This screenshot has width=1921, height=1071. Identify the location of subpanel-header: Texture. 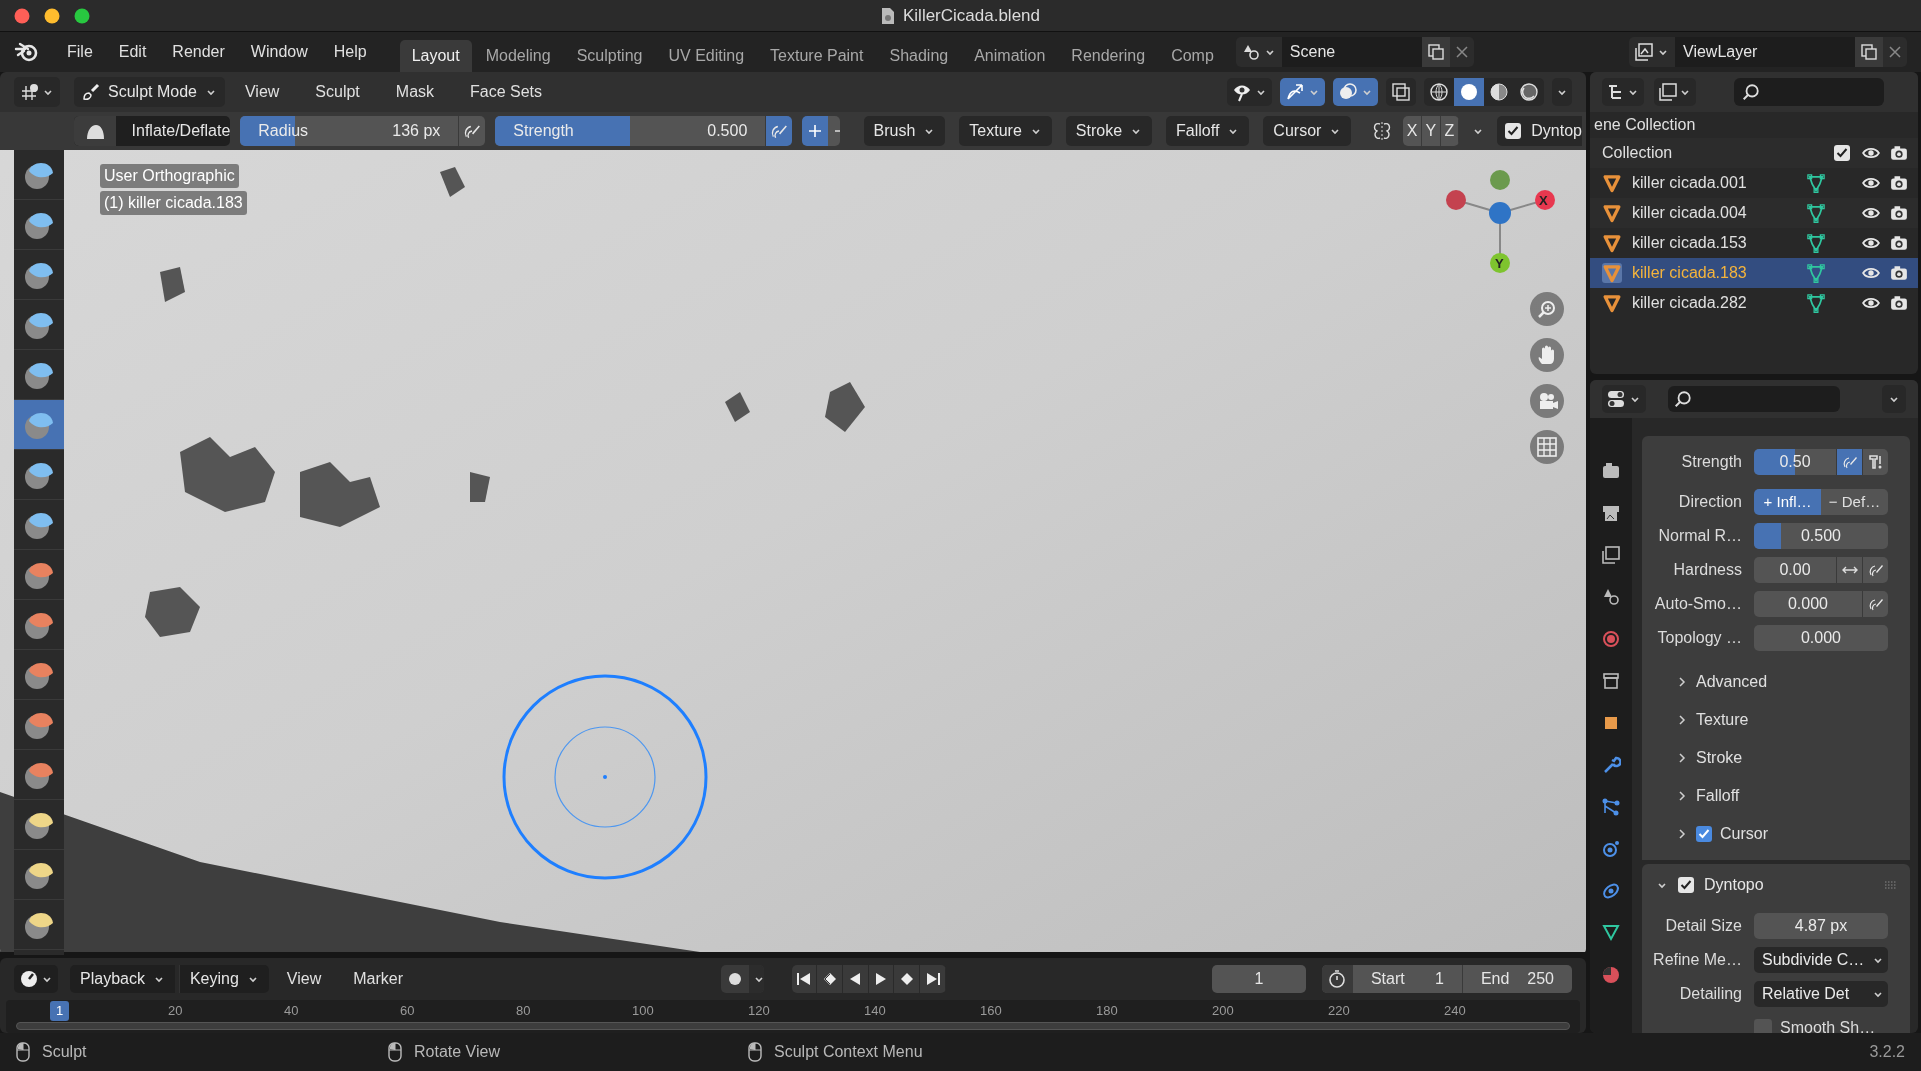
(1776, 720).